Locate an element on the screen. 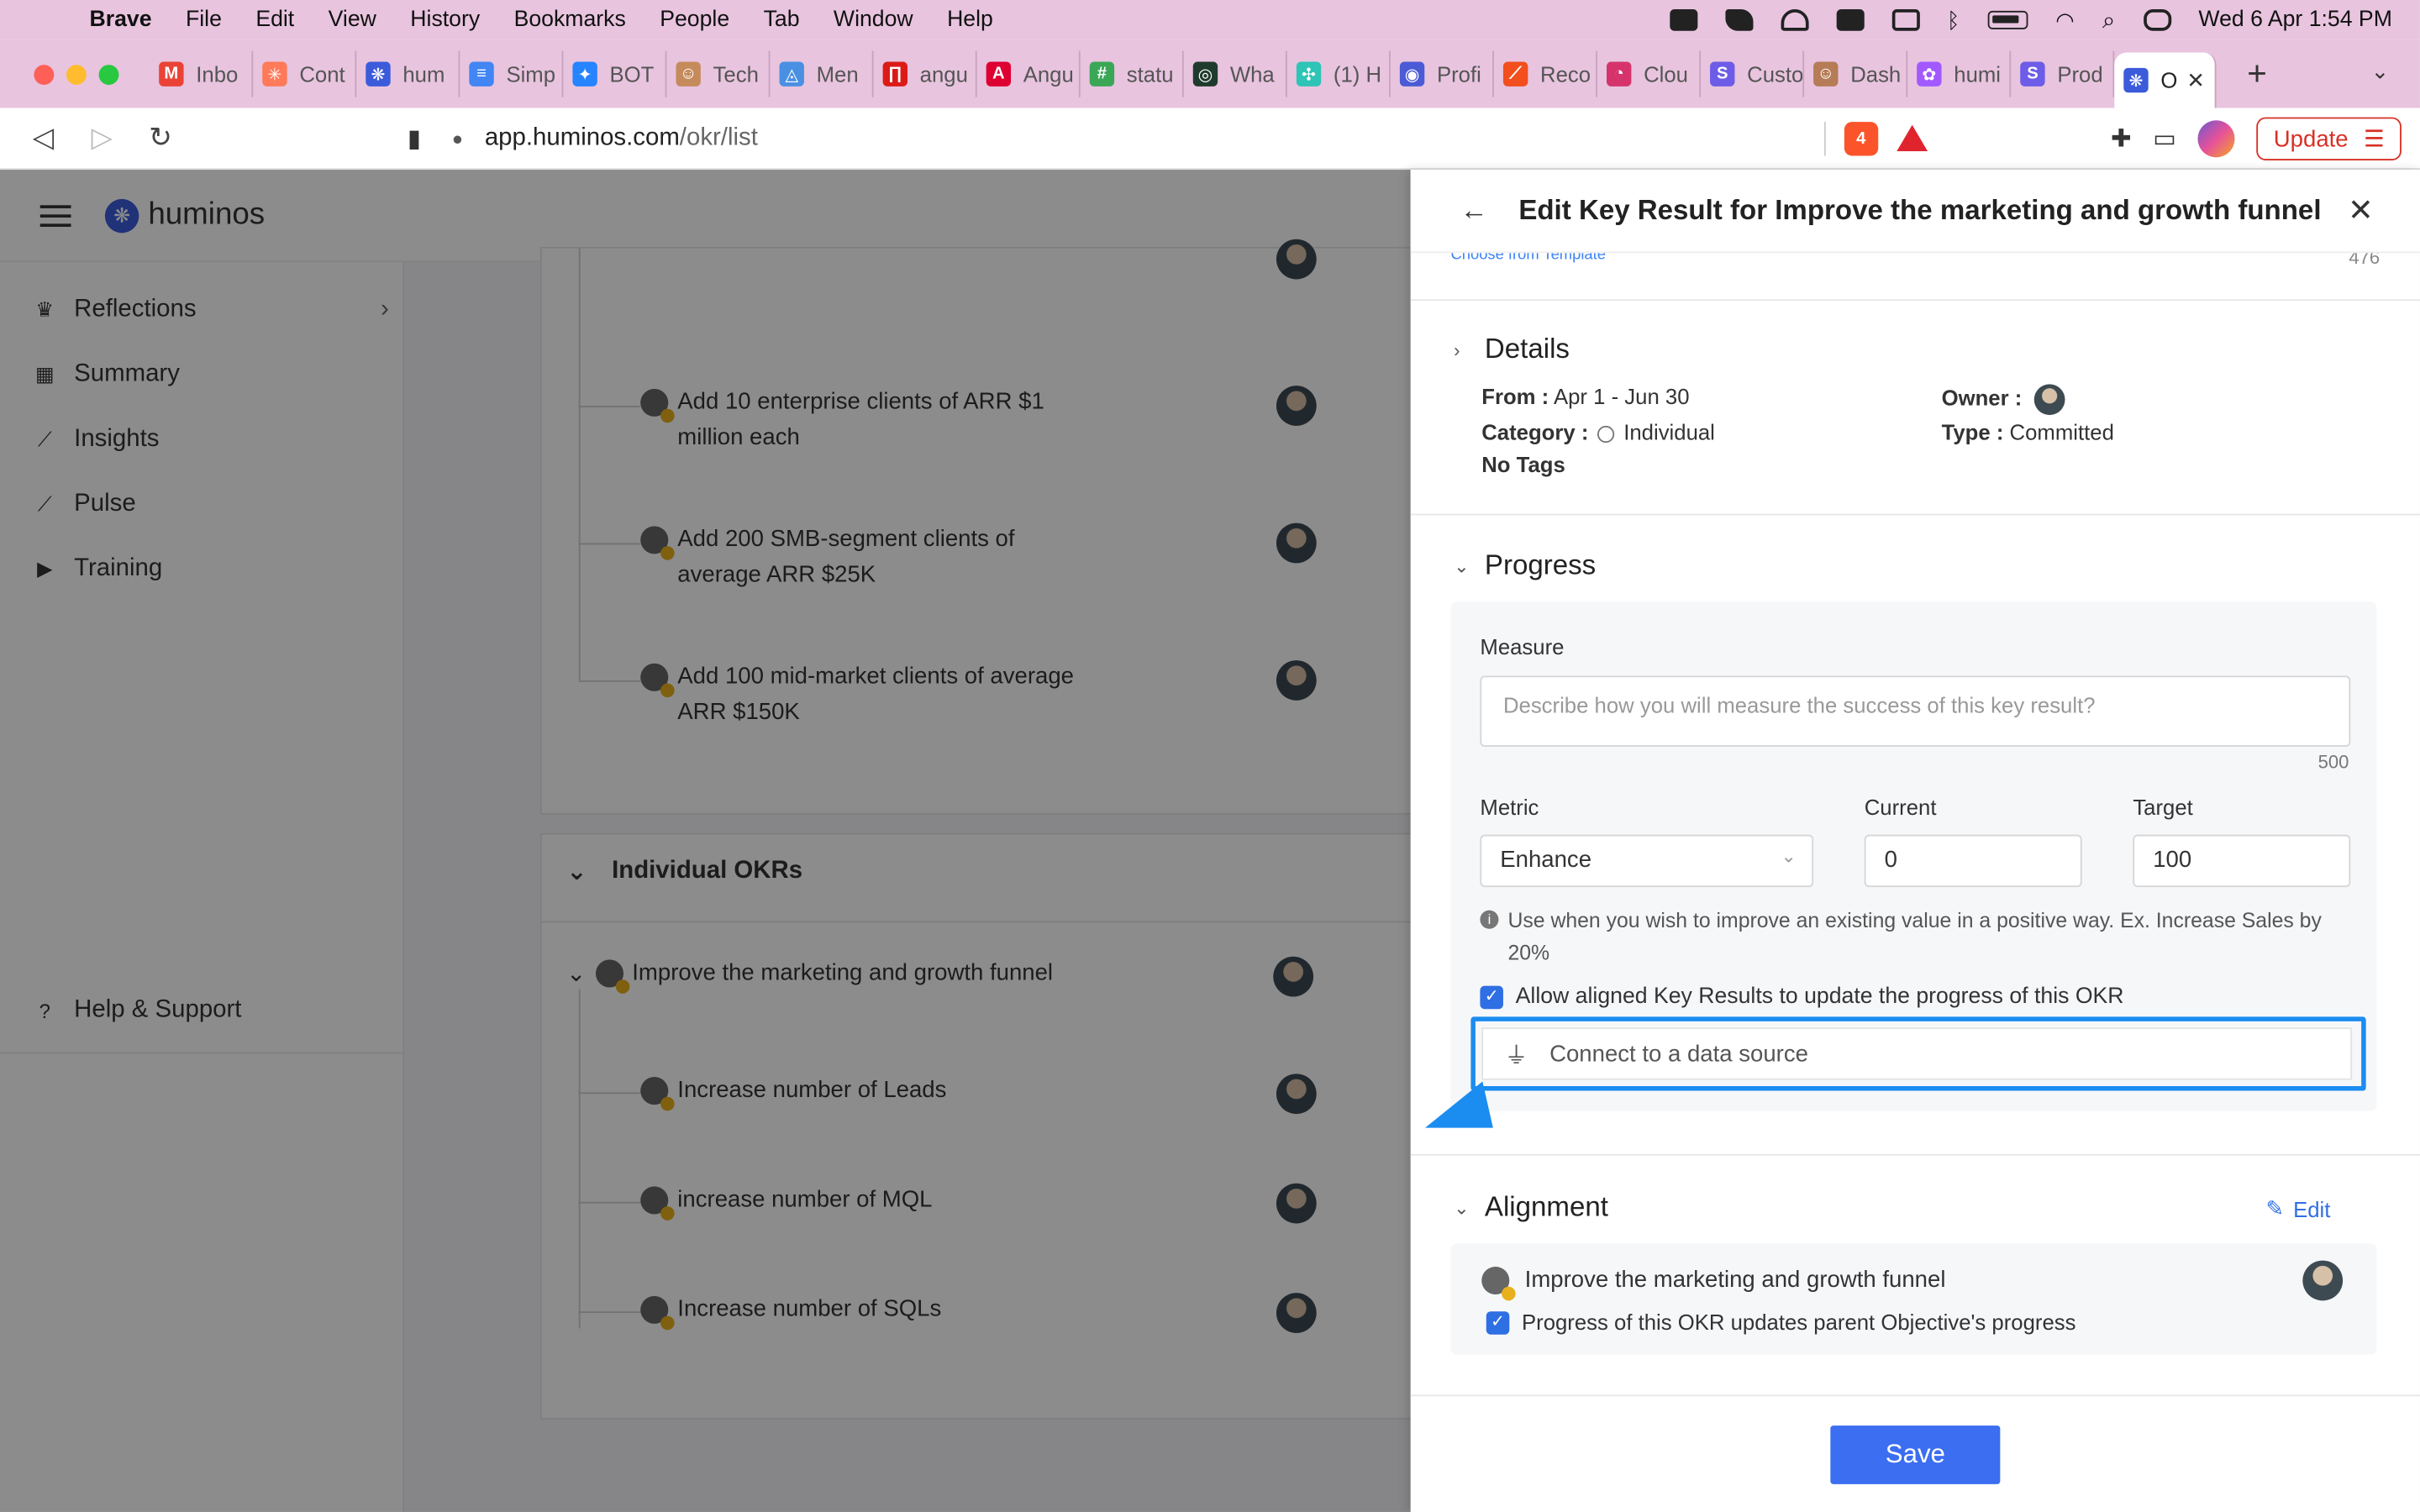 This screenshot has width=2420, height=1512. menu-history: History is located at coordinates (445, 20).